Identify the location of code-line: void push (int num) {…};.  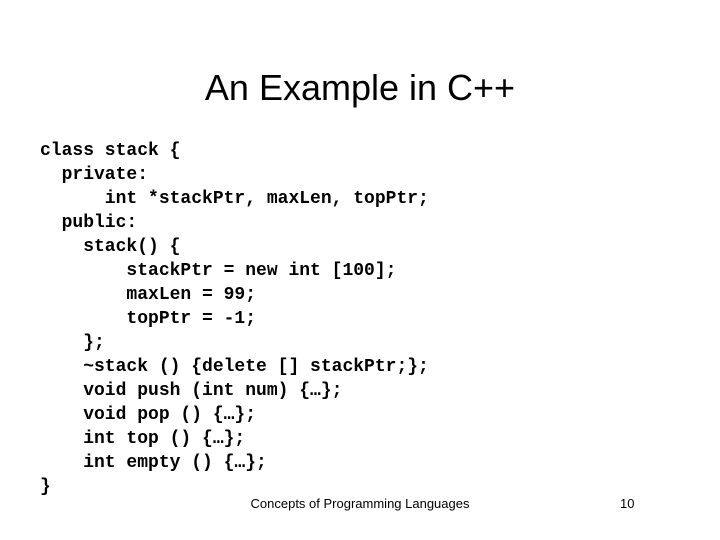
(191, 391).